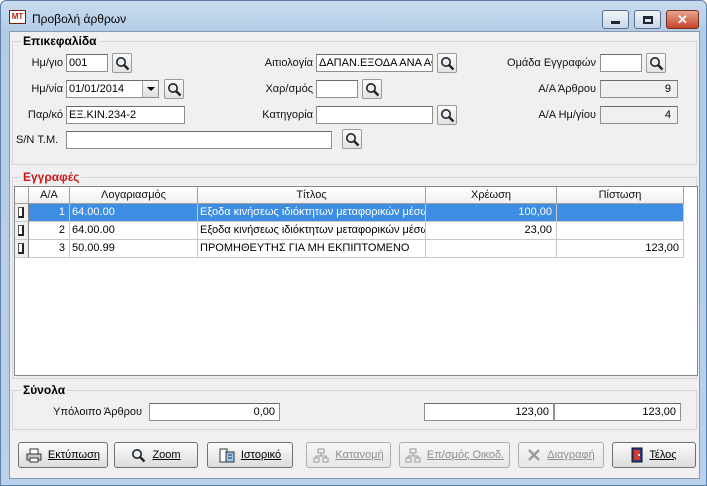 This screenshot has width=707, height=486. Describe the element at coordinates (166, 455) in the screenshot. I see `zoom-button-label: Zoom` at that location.